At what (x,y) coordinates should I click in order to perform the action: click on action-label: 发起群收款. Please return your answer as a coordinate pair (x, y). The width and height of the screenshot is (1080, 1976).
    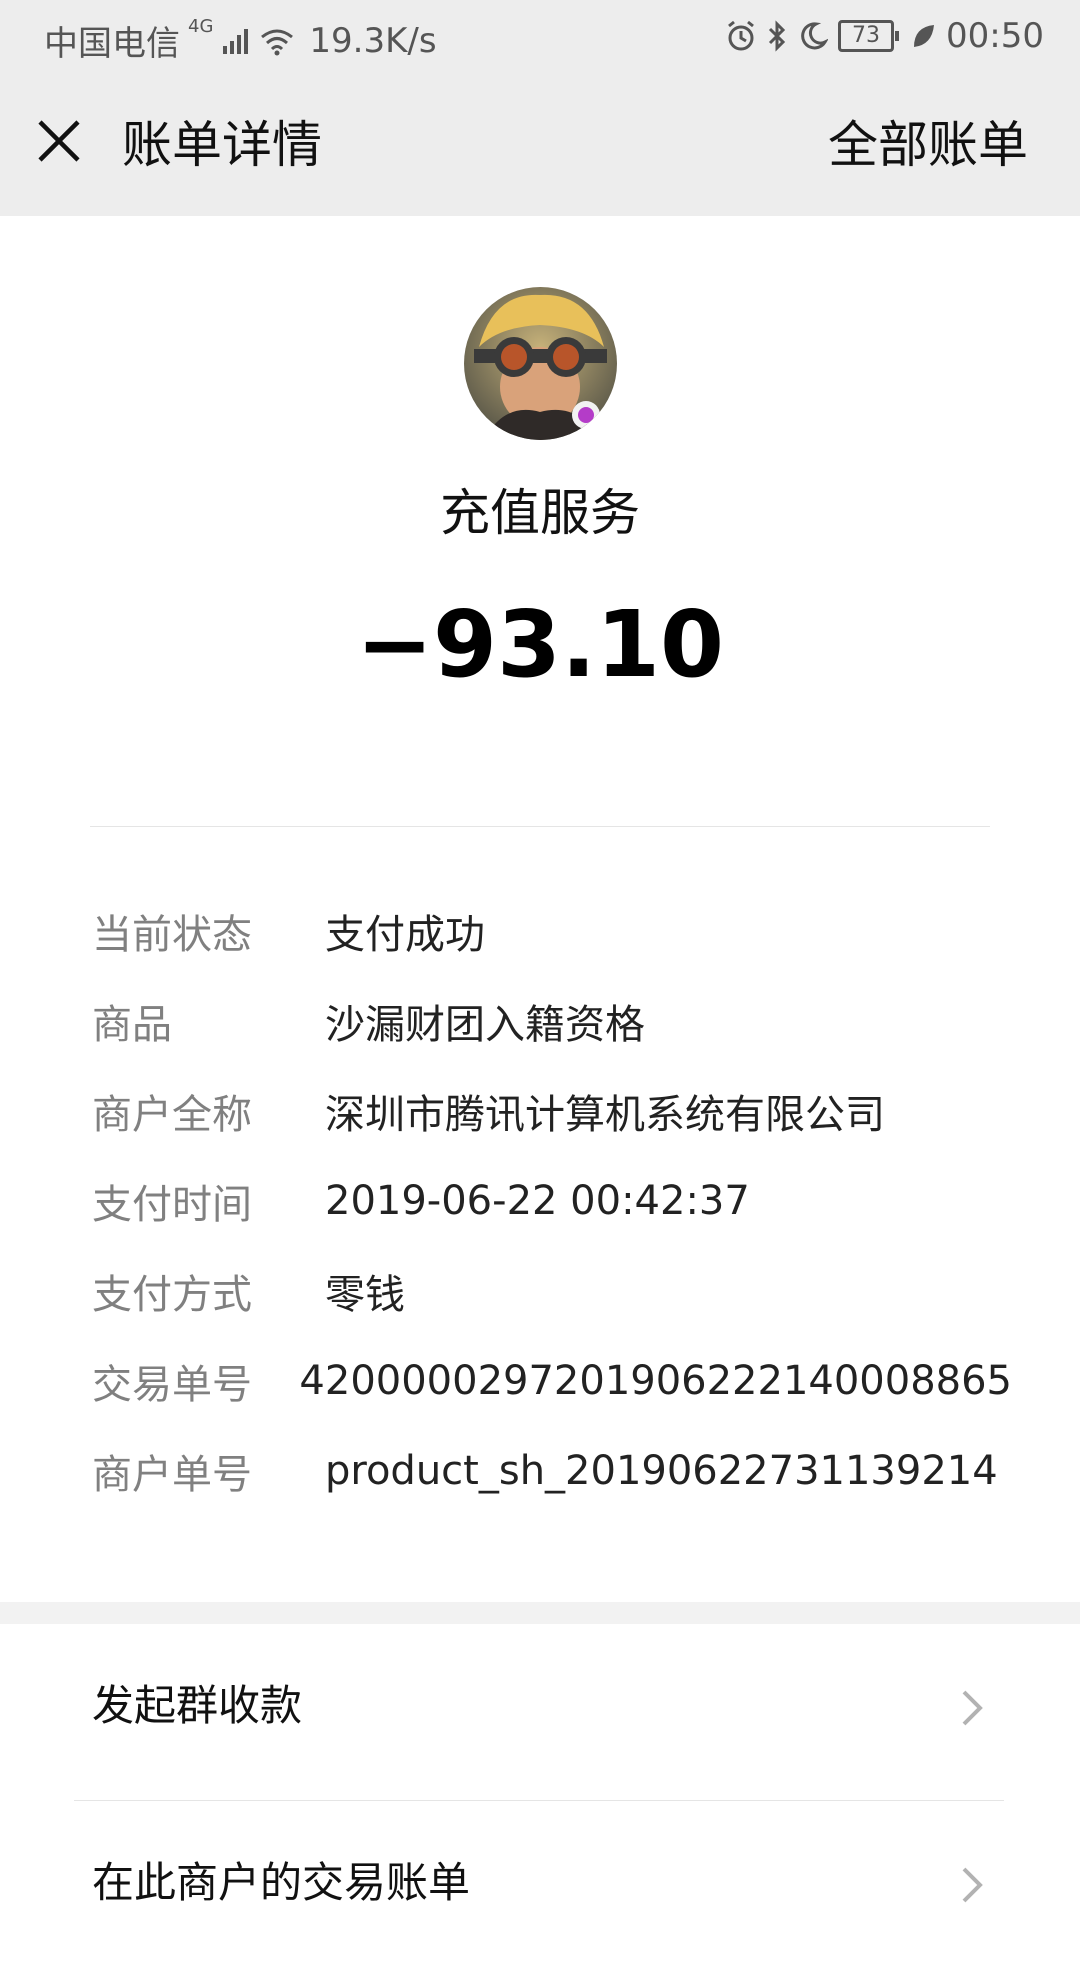
    Looking at the image, I should click on (197, 1705).